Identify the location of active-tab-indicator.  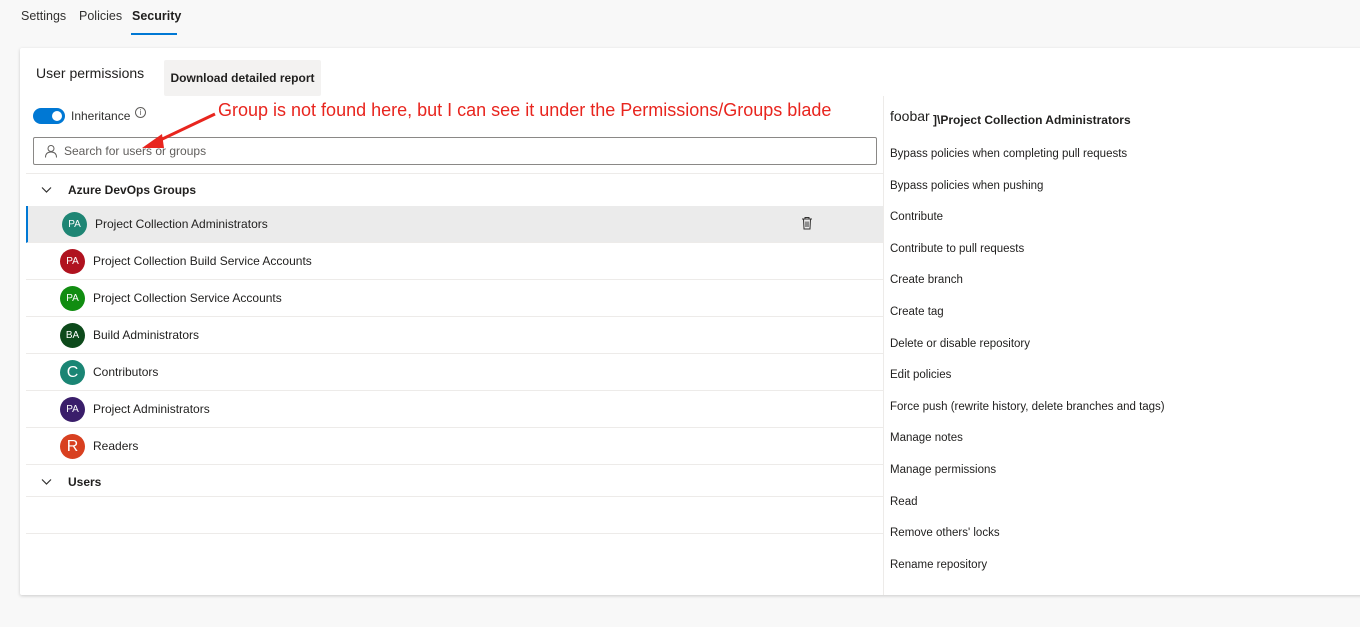
(154, 34).